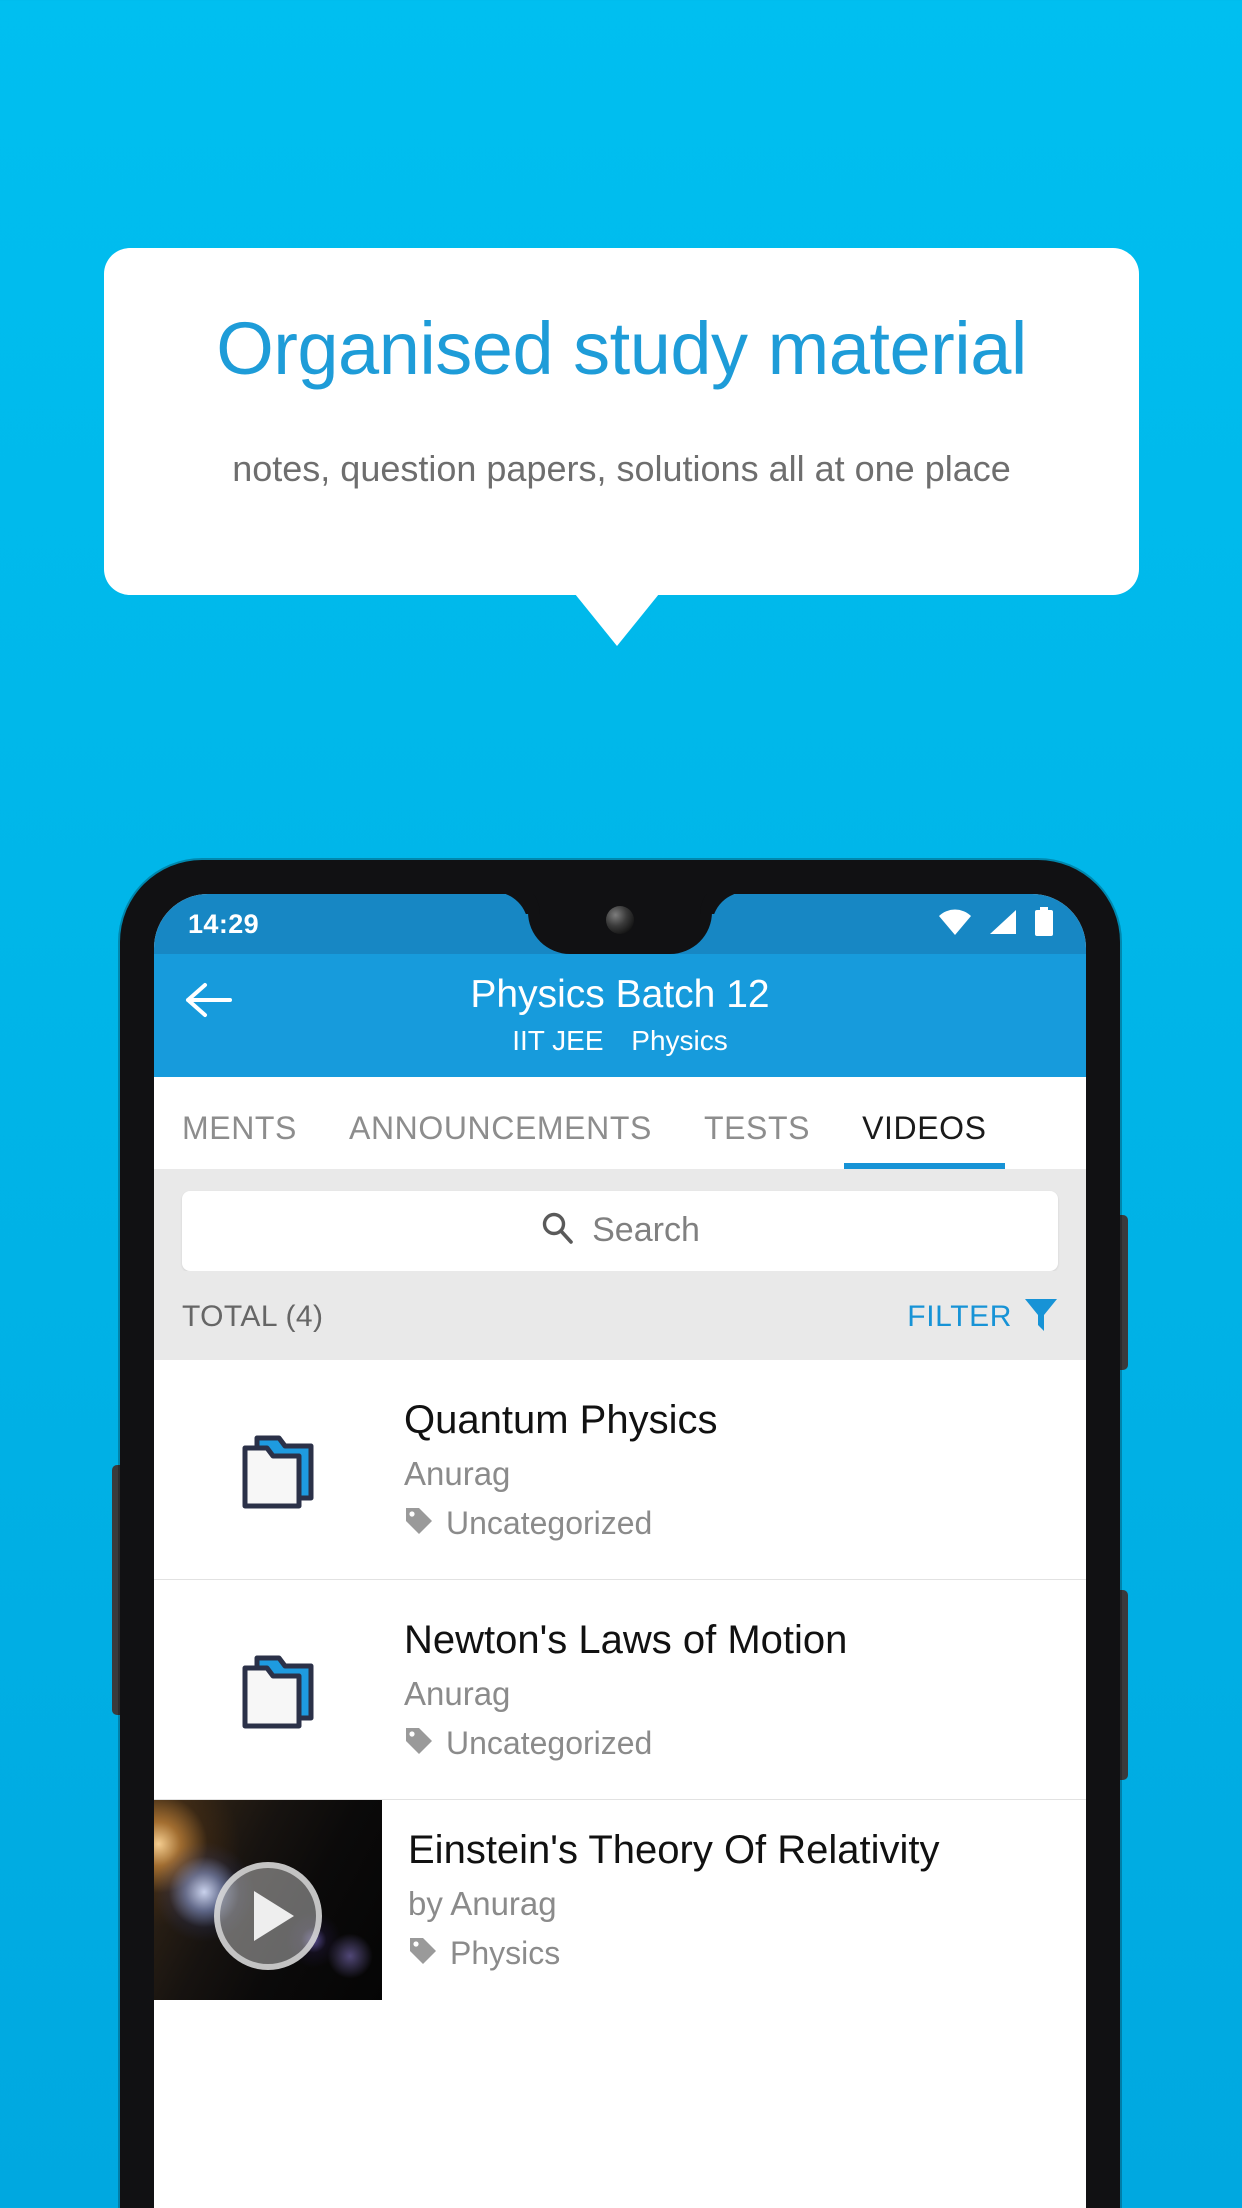 The image size is (1242, 2208). Describe the element at coordinates (620, 920) in the screenshot. I see `front-camera-icon` at that location.